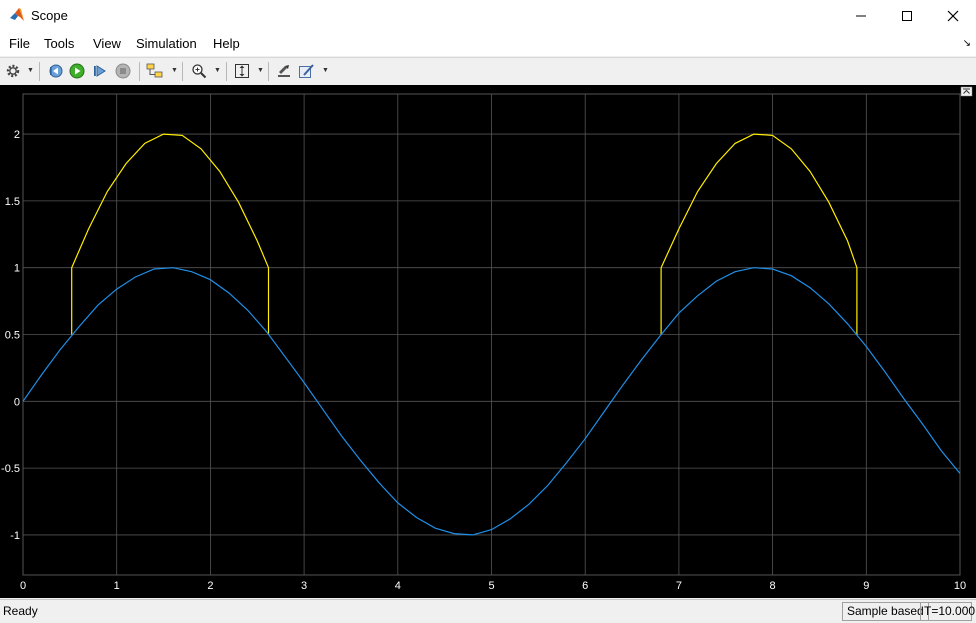  Describe the element at coordinates (488, 71) in the screenshot. I see `toolbar: ▼ ▼ ▼ ▼ ▼` at that location.